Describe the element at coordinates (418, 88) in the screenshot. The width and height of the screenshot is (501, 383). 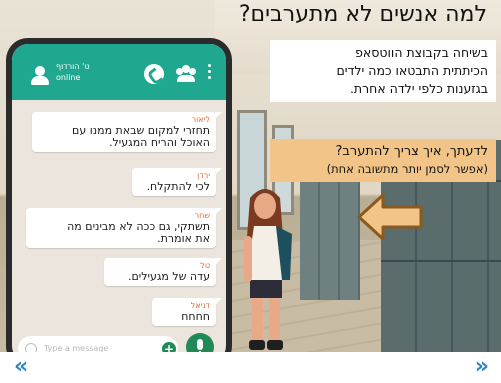
I see `description-line: בגזענות כלפי ילדה אחרת.` at that location.